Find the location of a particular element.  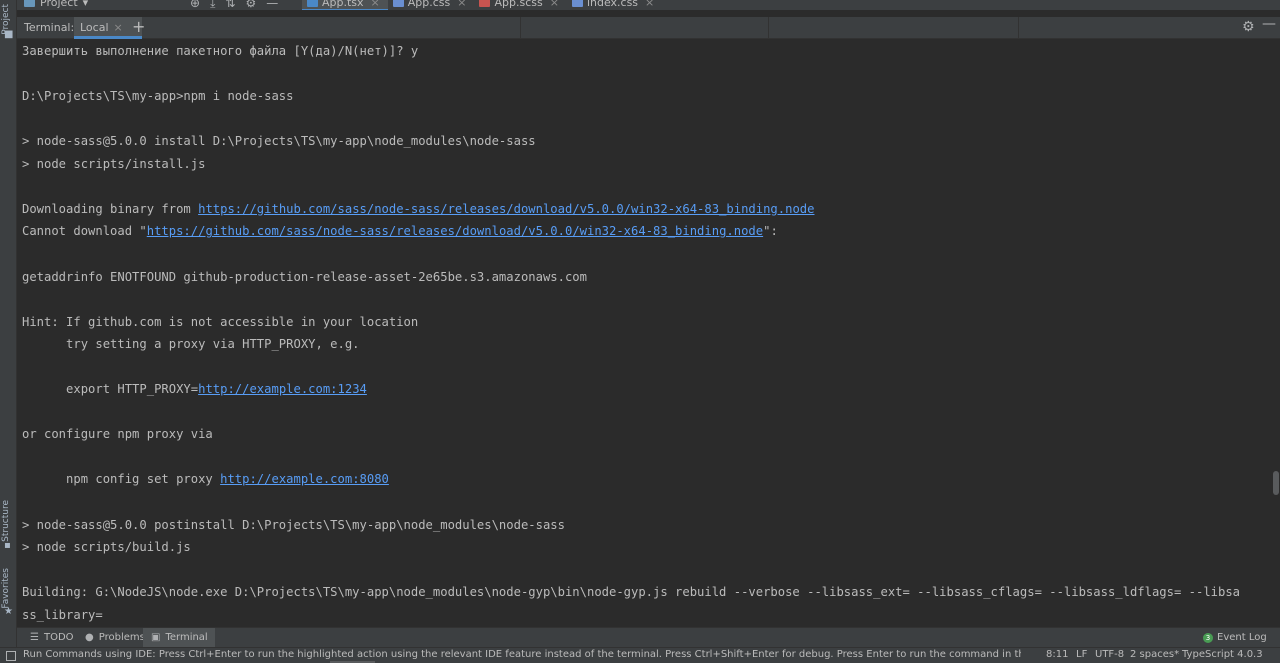

terminal-line: or configure npm proxy via is located at coordinates (117, 434).